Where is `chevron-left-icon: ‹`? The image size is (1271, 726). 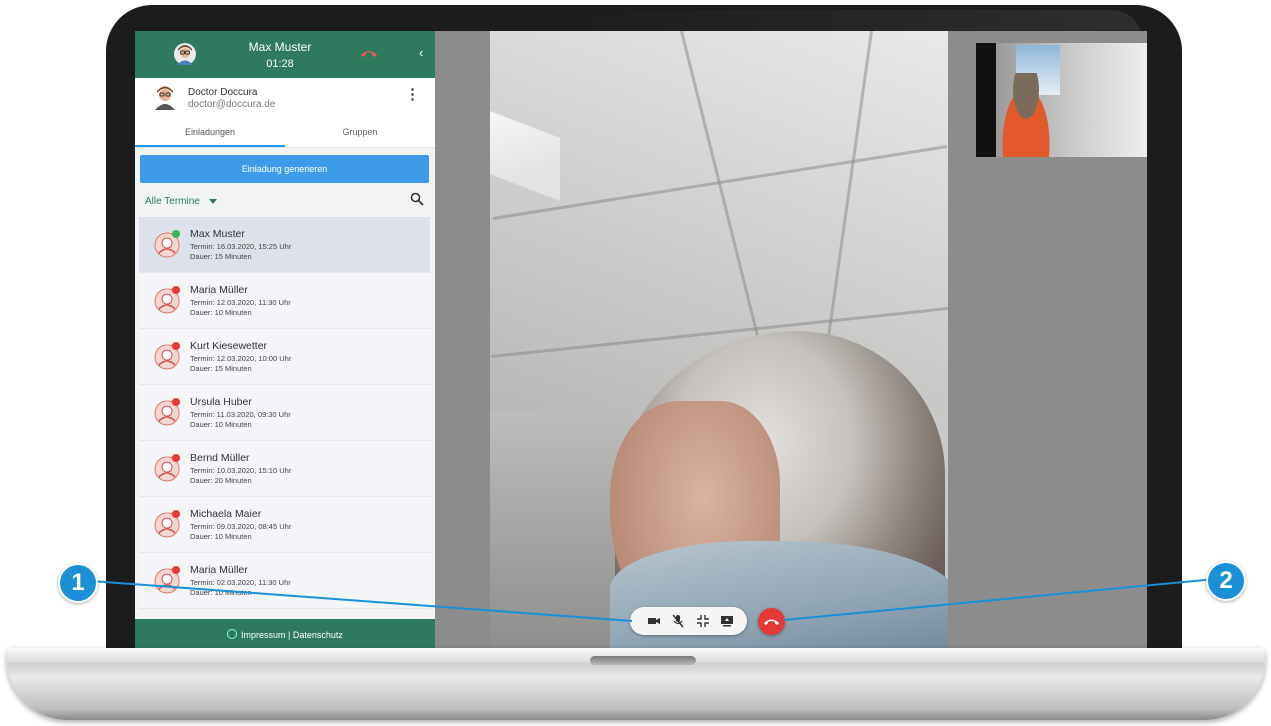 chevron-left-icon: ‹ is located at coordinates (421, 52).